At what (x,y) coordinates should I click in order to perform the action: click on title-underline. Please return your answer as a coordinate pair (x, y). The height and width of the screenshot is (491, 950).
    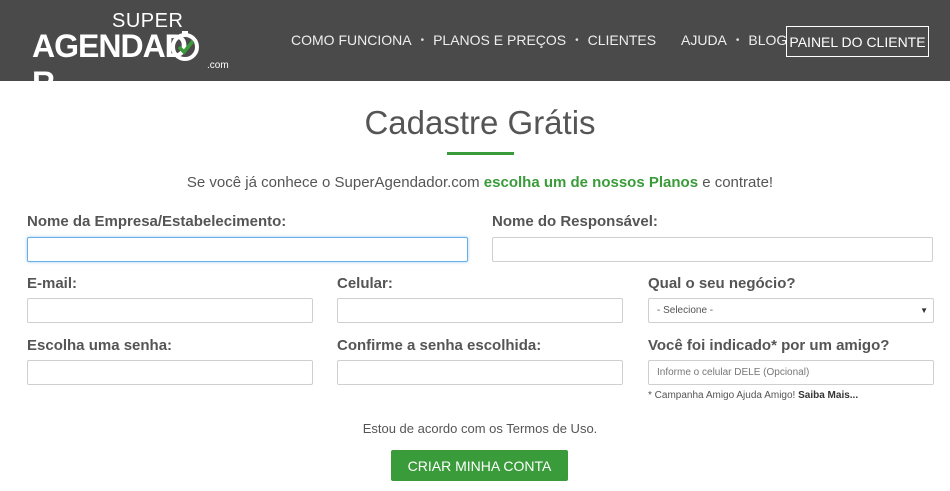
    Looking at the image, I should click on (480, 153).